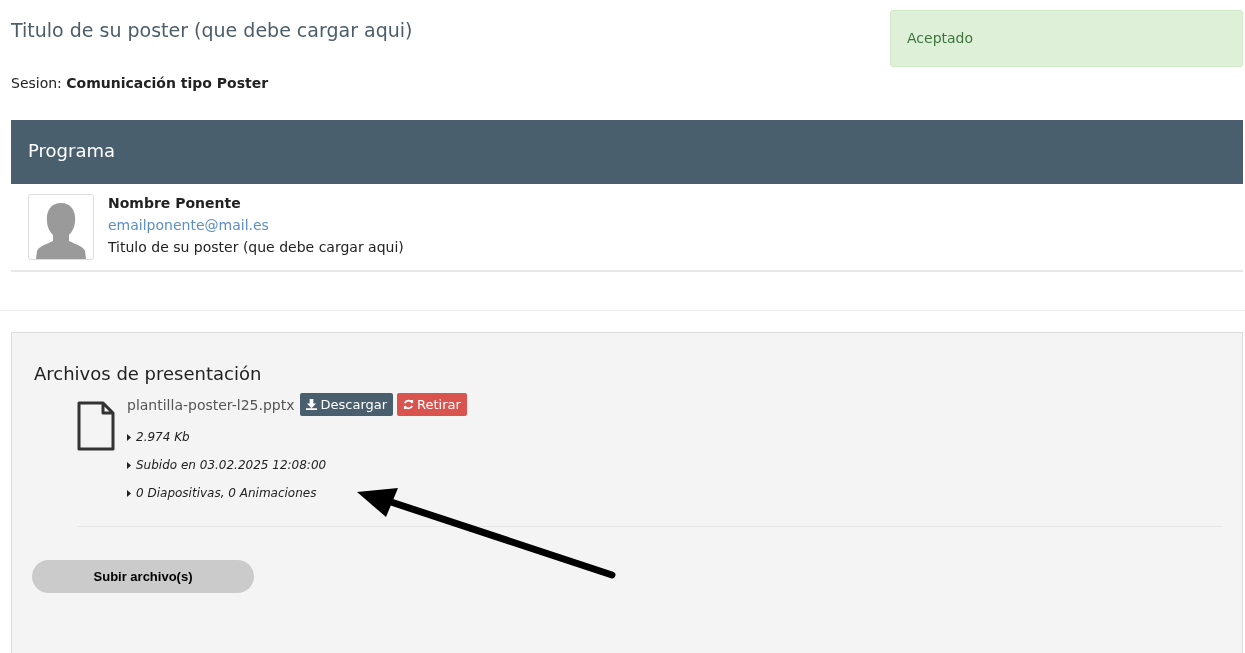 The width and height of the screenshot is (1245, 653). What do you see at coordinates (312, 404) in the screenshot?
I see `download-icon` at bounding box center [312, 404].